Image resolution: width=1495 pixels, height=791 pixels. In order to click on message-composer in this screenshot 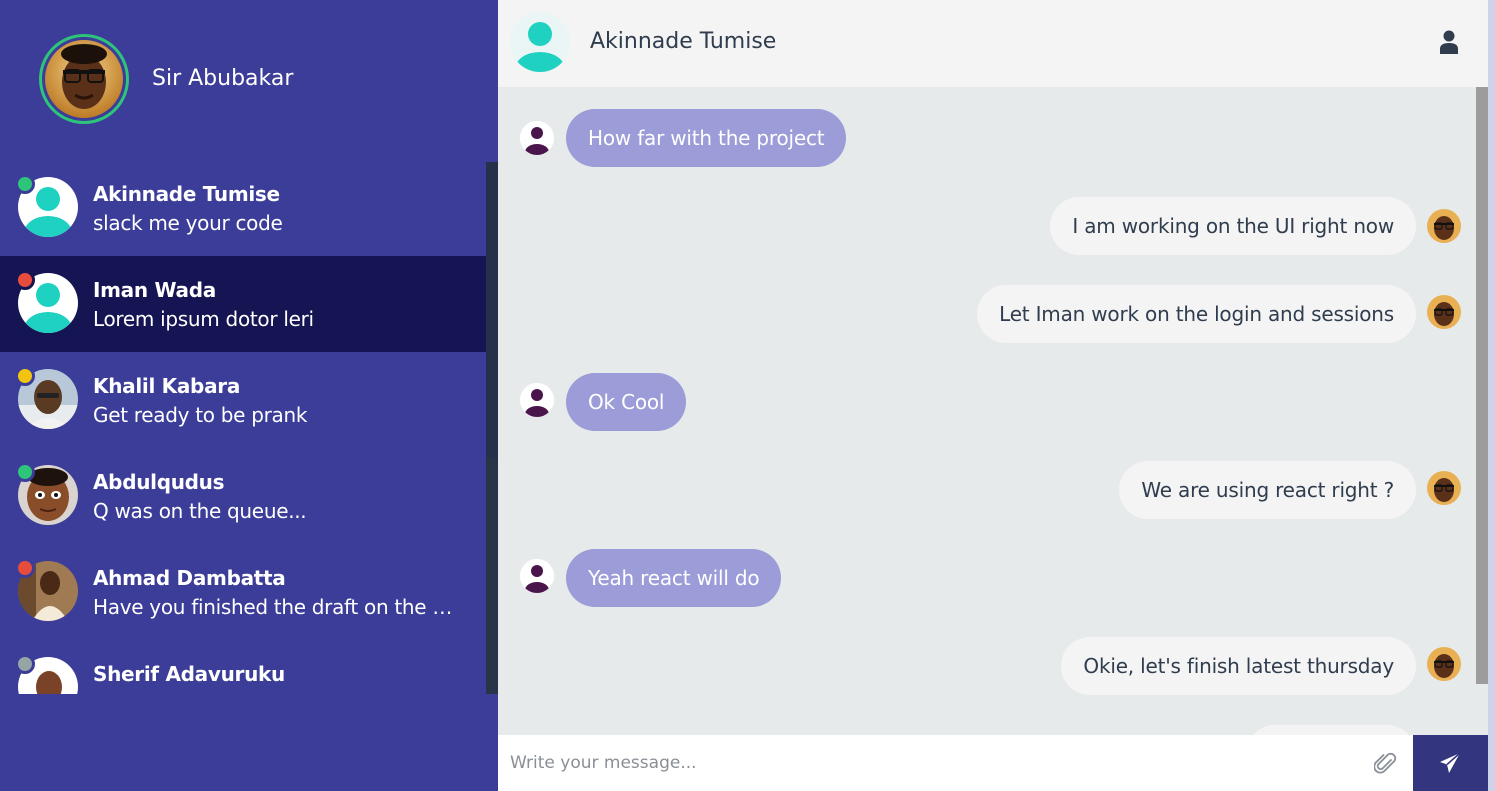, I will do `click(955, 763)`.